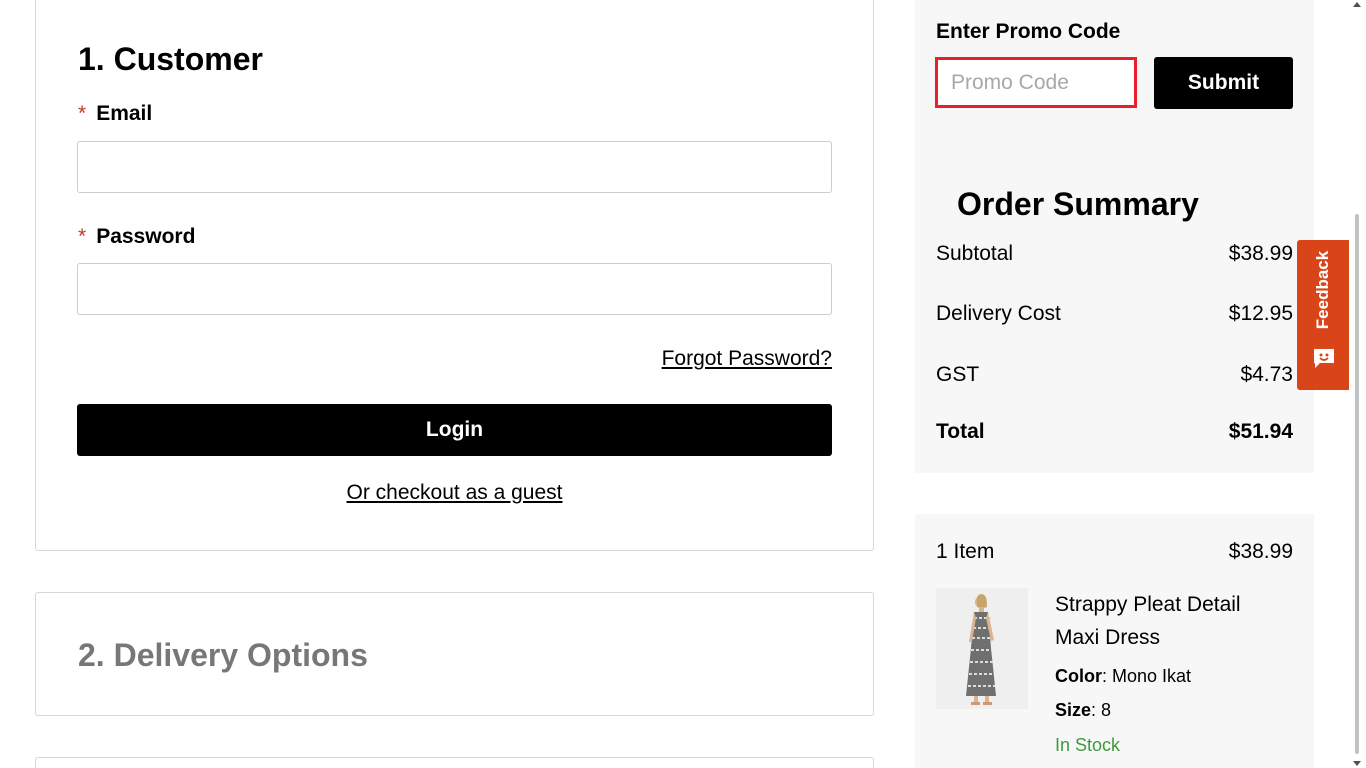 The height and width of the screenshot is (768, 1366). I want to click on guest-checkout-link: Or checkout as a guest, so click(455, 492).